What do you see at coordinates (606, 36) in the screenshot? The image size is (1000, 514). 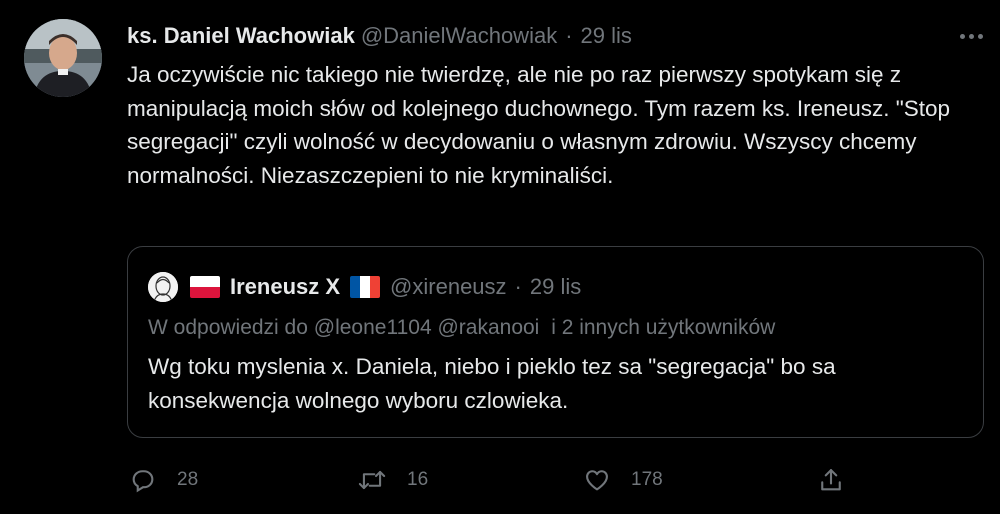 I see `tweet-date: 29 lis` at bounding box center [606, 36].